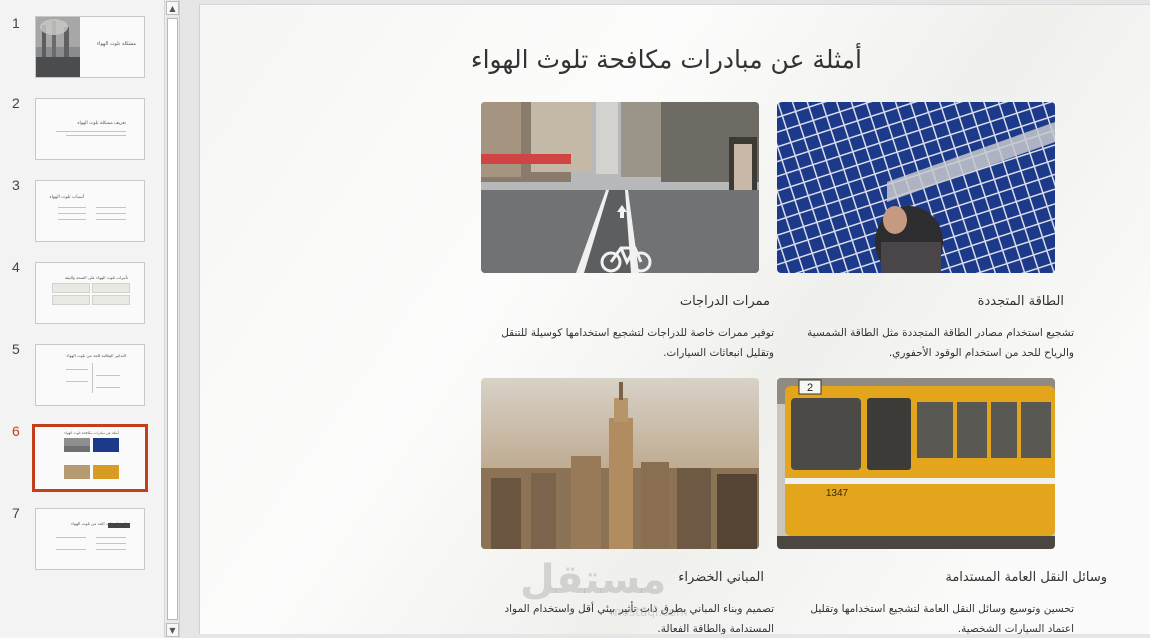 This screenshot has width=1150, height=638. What do you see at coordinates (16, 185) in the screenshot?
I see `thumbnail-number: 3` at bounding box center [16, 185].